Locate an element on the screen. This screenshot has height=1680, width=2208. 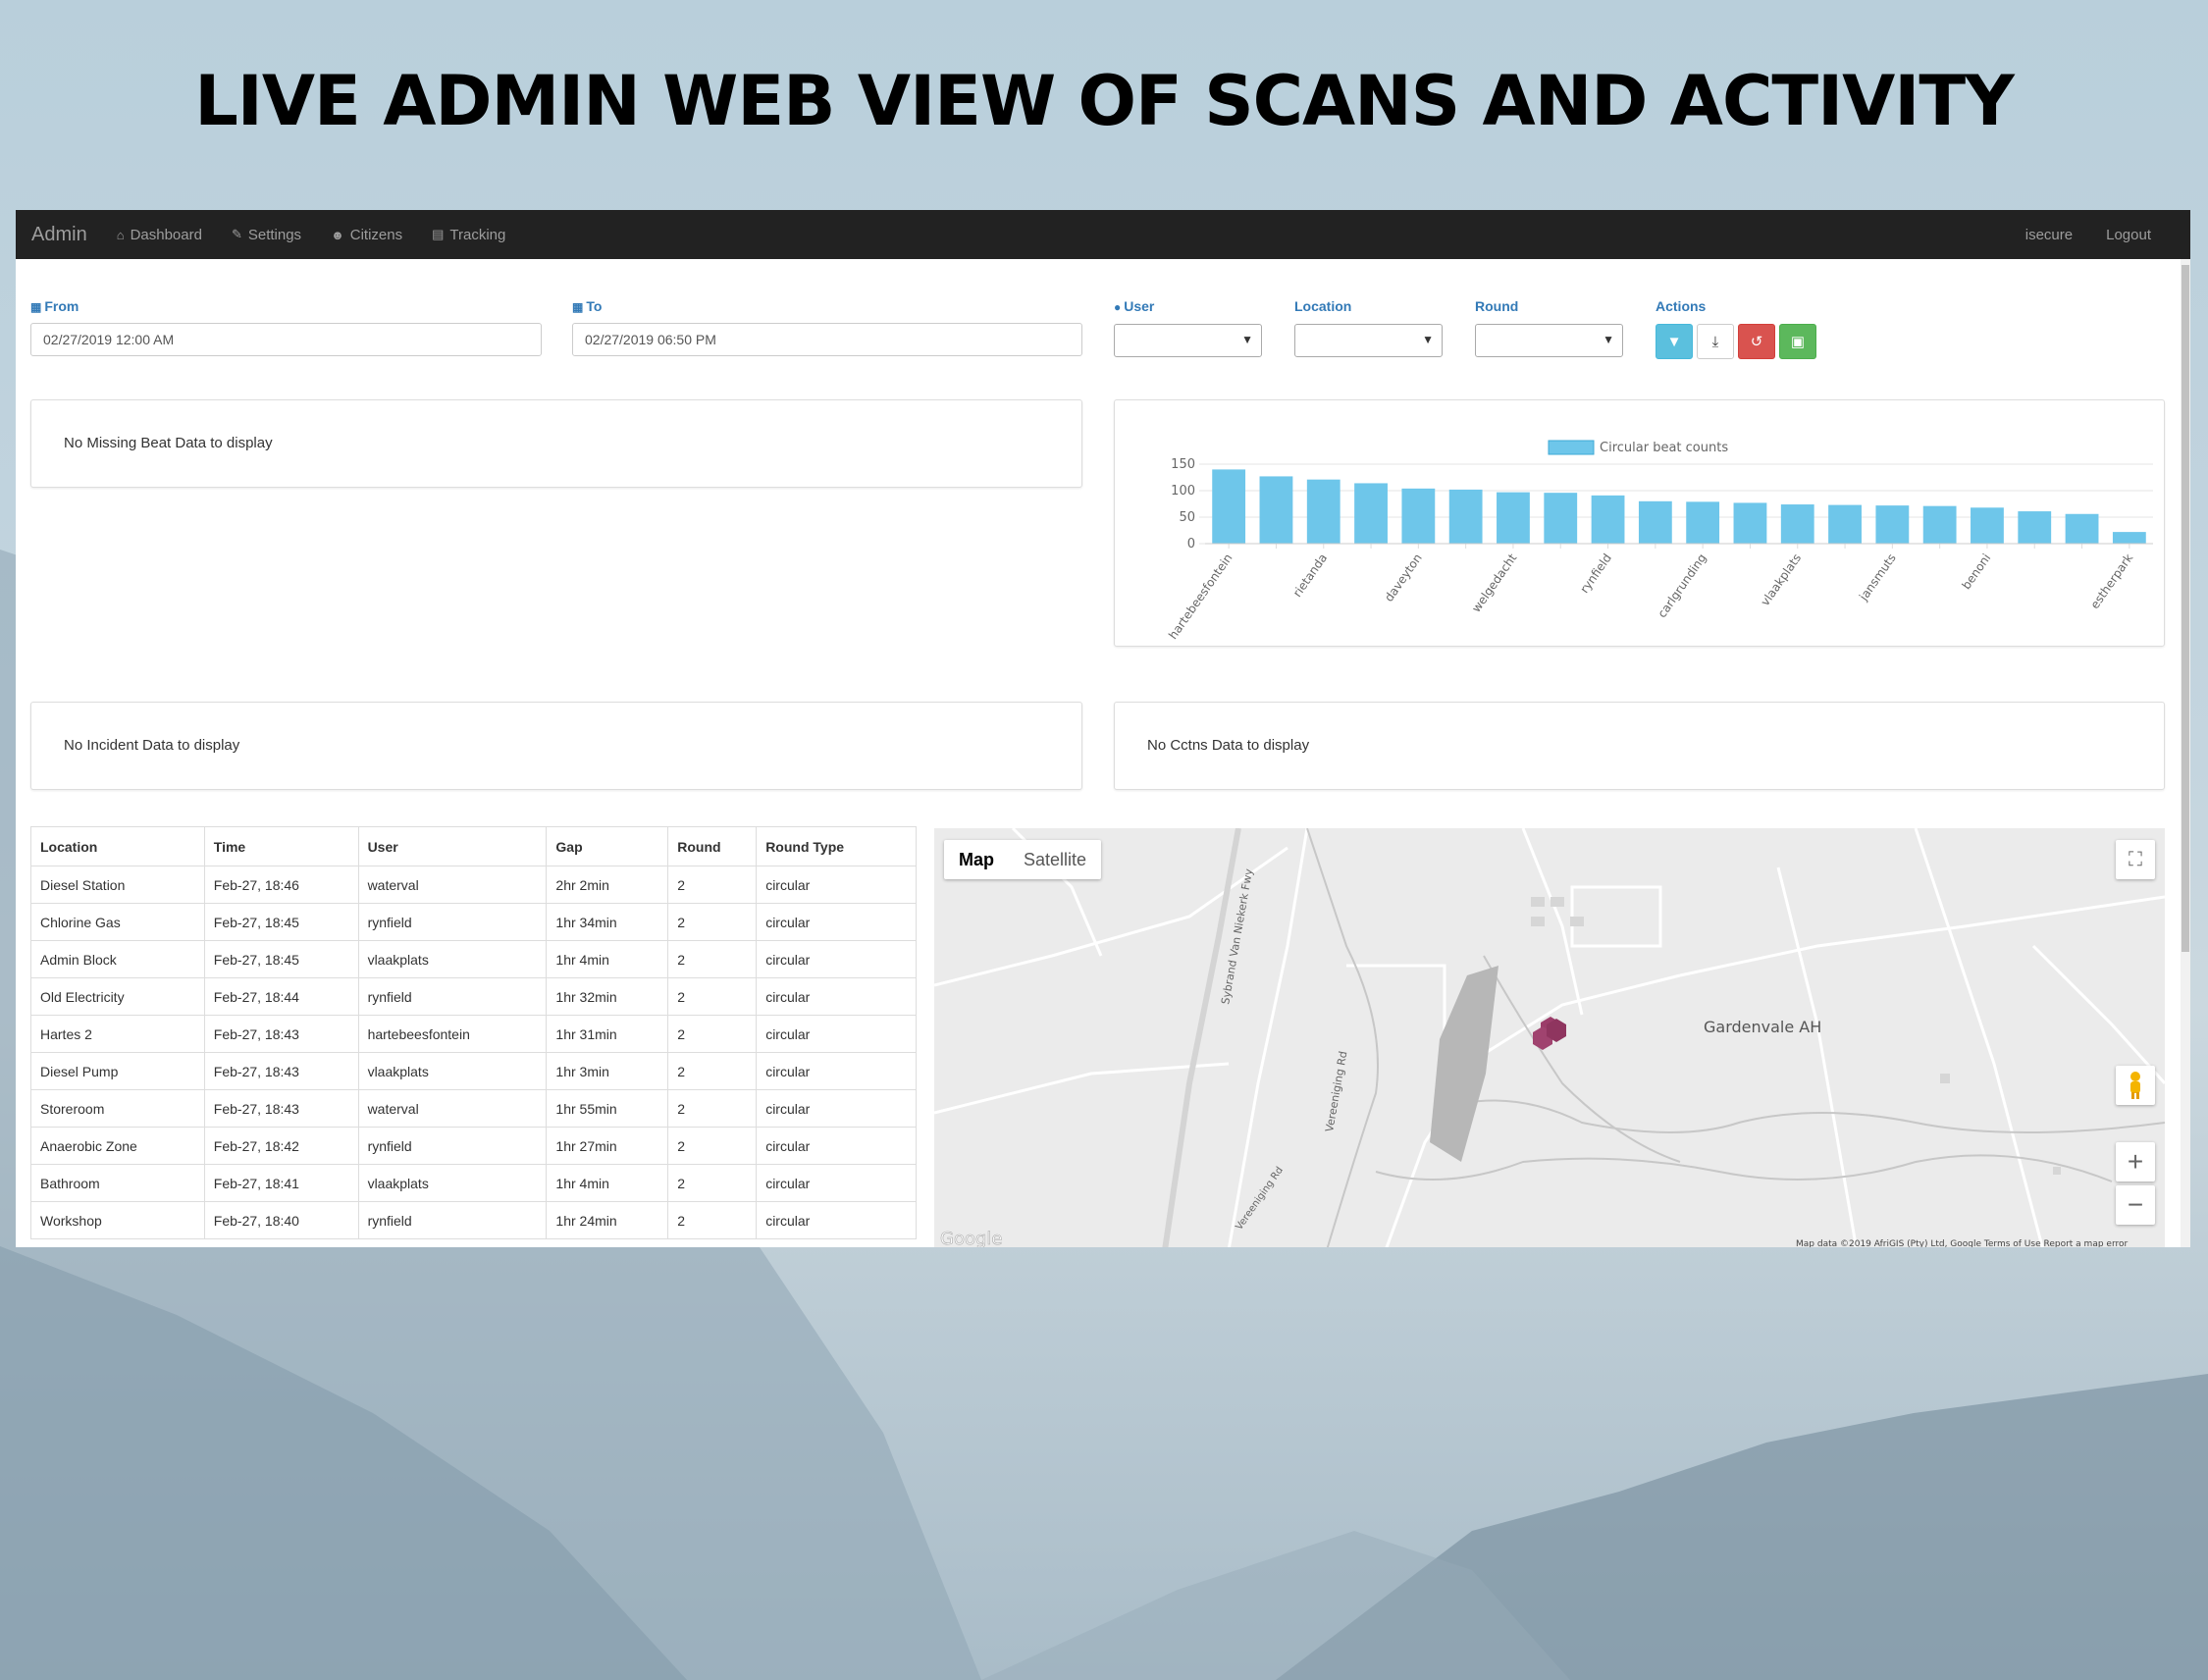
user-label: ● User is located at coordinates (1134, 306).